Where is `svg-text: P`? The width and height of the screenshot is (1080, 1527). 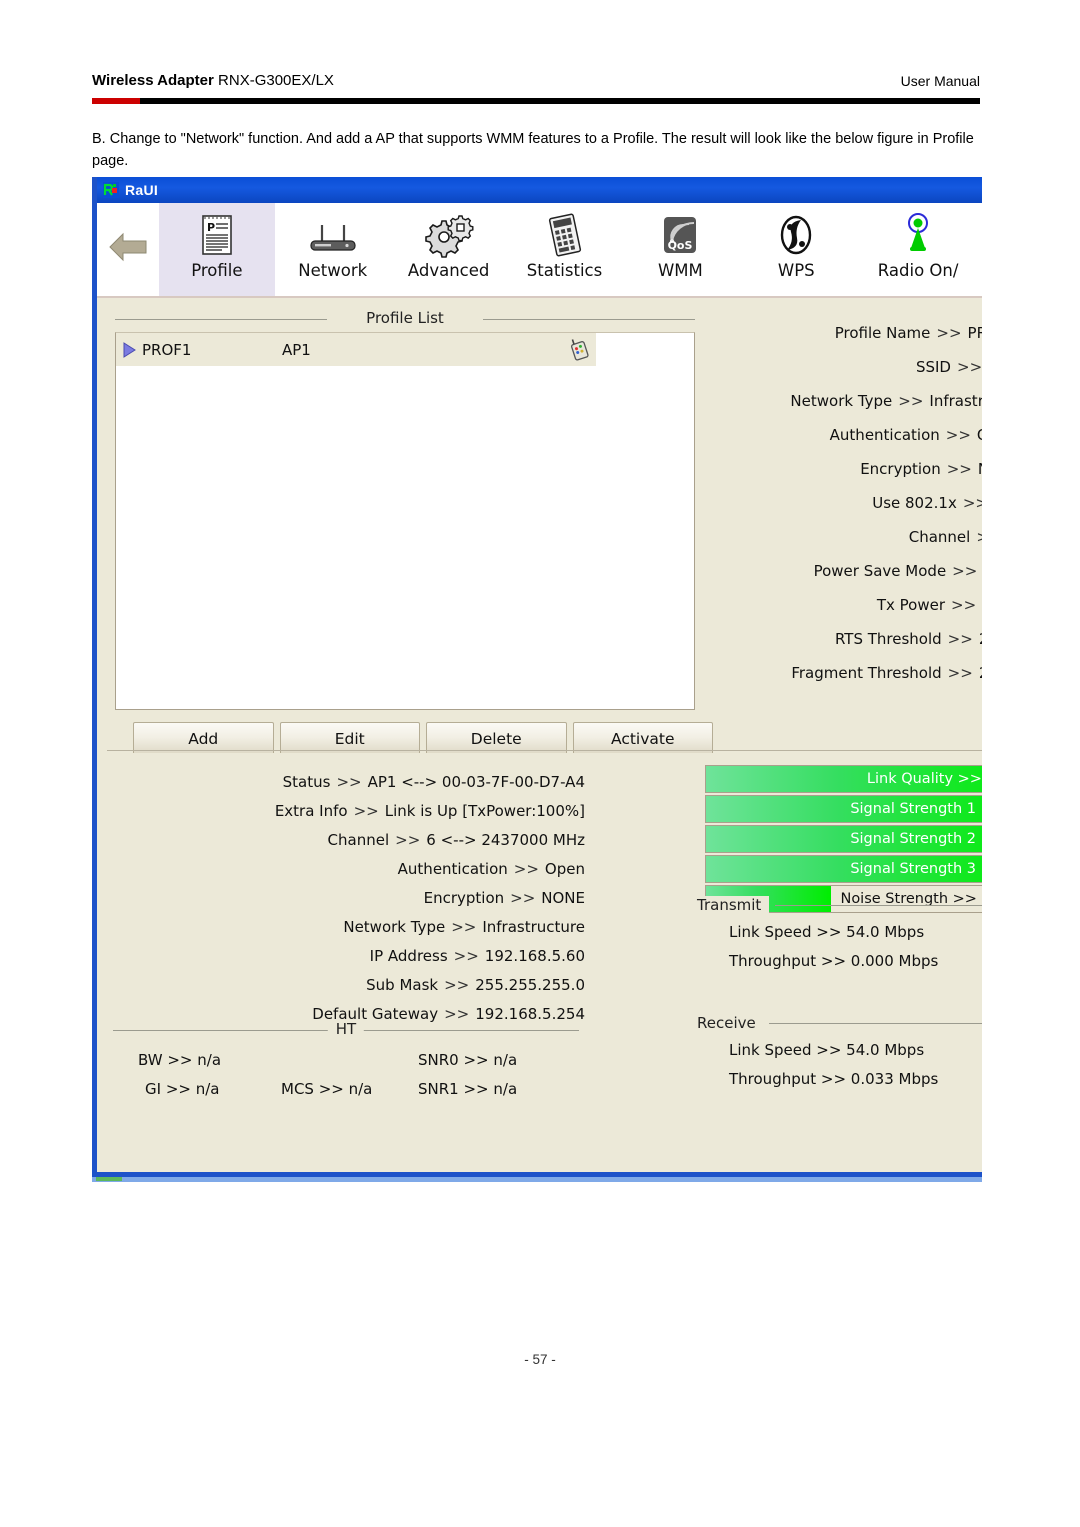 svg-text: P is located at coordinates (211, 227).